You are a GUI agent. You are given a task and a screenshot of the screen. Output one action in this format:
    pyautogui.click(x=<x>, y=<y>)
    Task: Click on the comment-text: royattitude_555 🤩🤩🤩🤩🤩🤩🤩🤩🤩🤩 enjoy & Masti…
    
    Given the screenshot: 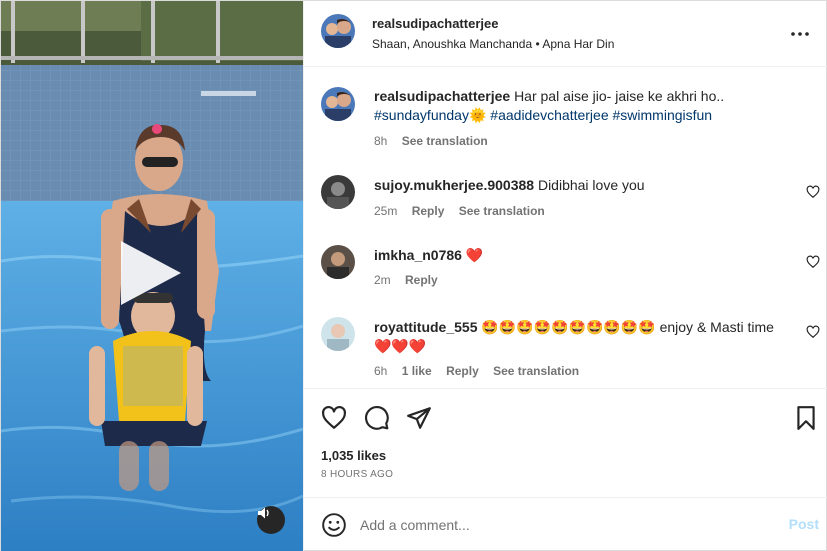 What is the action you would take?
    pyautogui.click(x=579, y=337)
    